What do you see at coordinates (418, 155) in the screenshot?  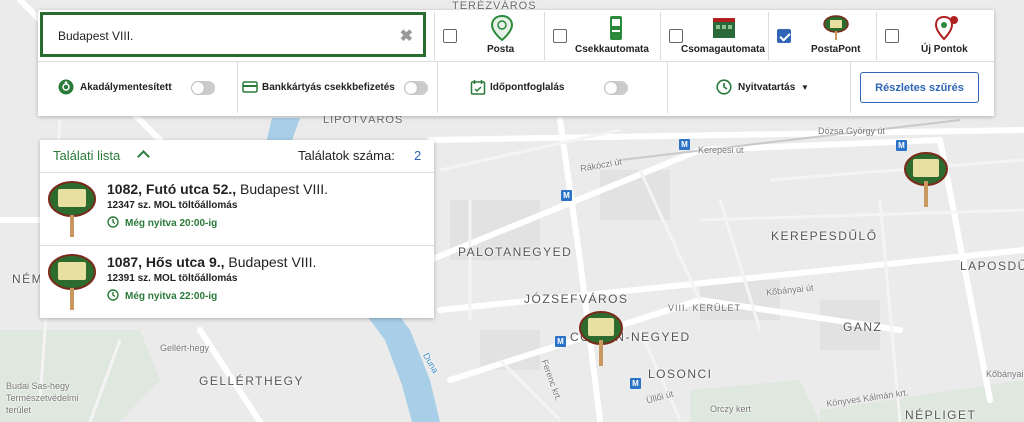 I see `results-count: 2` at bounding box center [418, 155].